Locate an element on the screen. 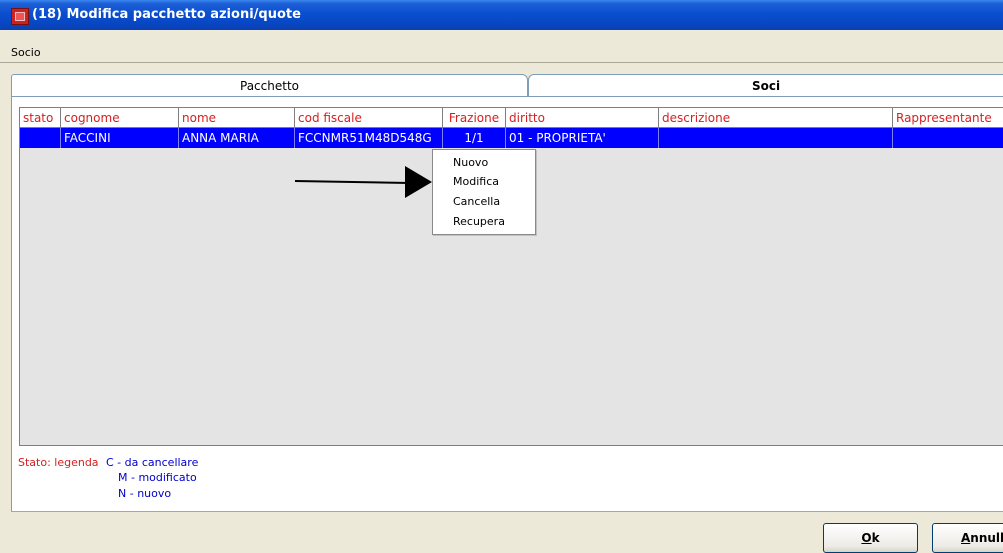 This screenshot has width=1003, height=553. context-menu-modifica: Modifica is located at coordinates (476, 181).